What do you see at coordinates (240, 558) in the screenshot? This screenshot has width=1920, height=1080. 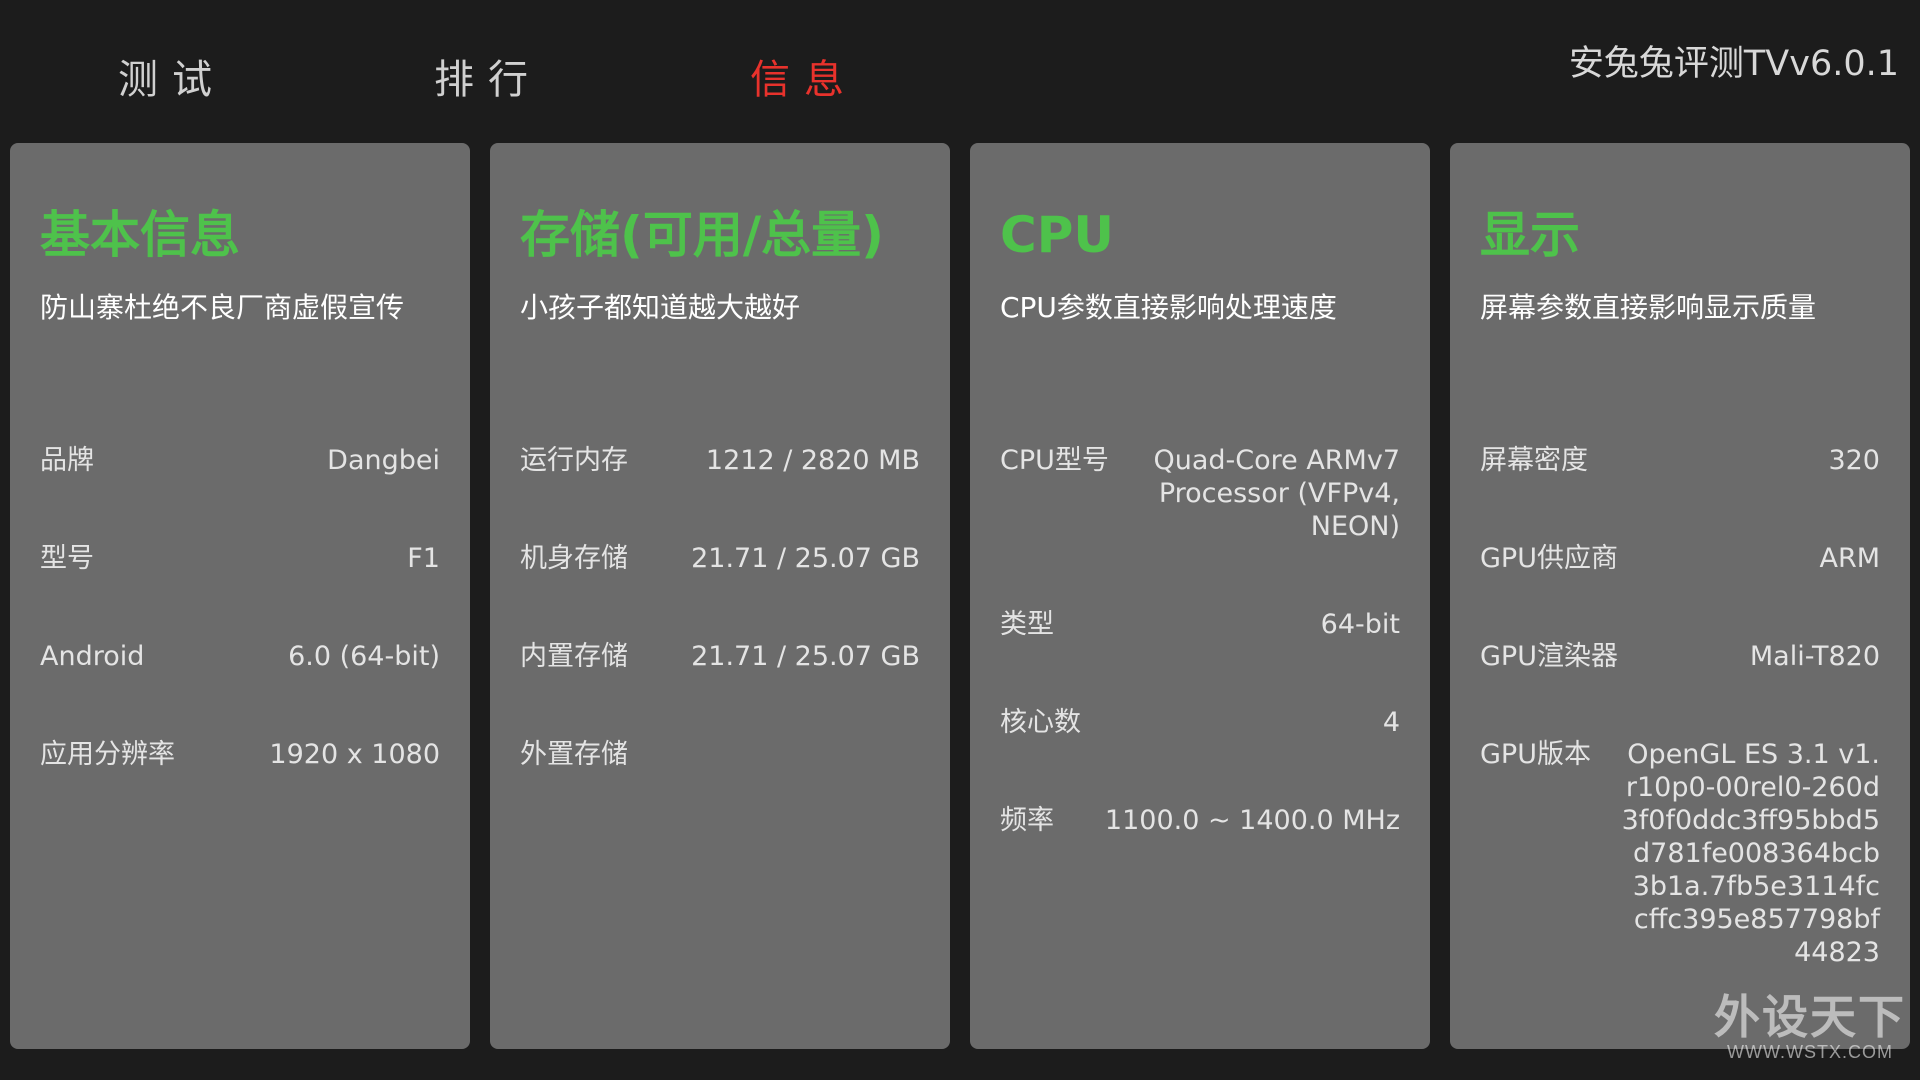 I see `info-row-model: 型号 F1` at bounding box center [240, 558].